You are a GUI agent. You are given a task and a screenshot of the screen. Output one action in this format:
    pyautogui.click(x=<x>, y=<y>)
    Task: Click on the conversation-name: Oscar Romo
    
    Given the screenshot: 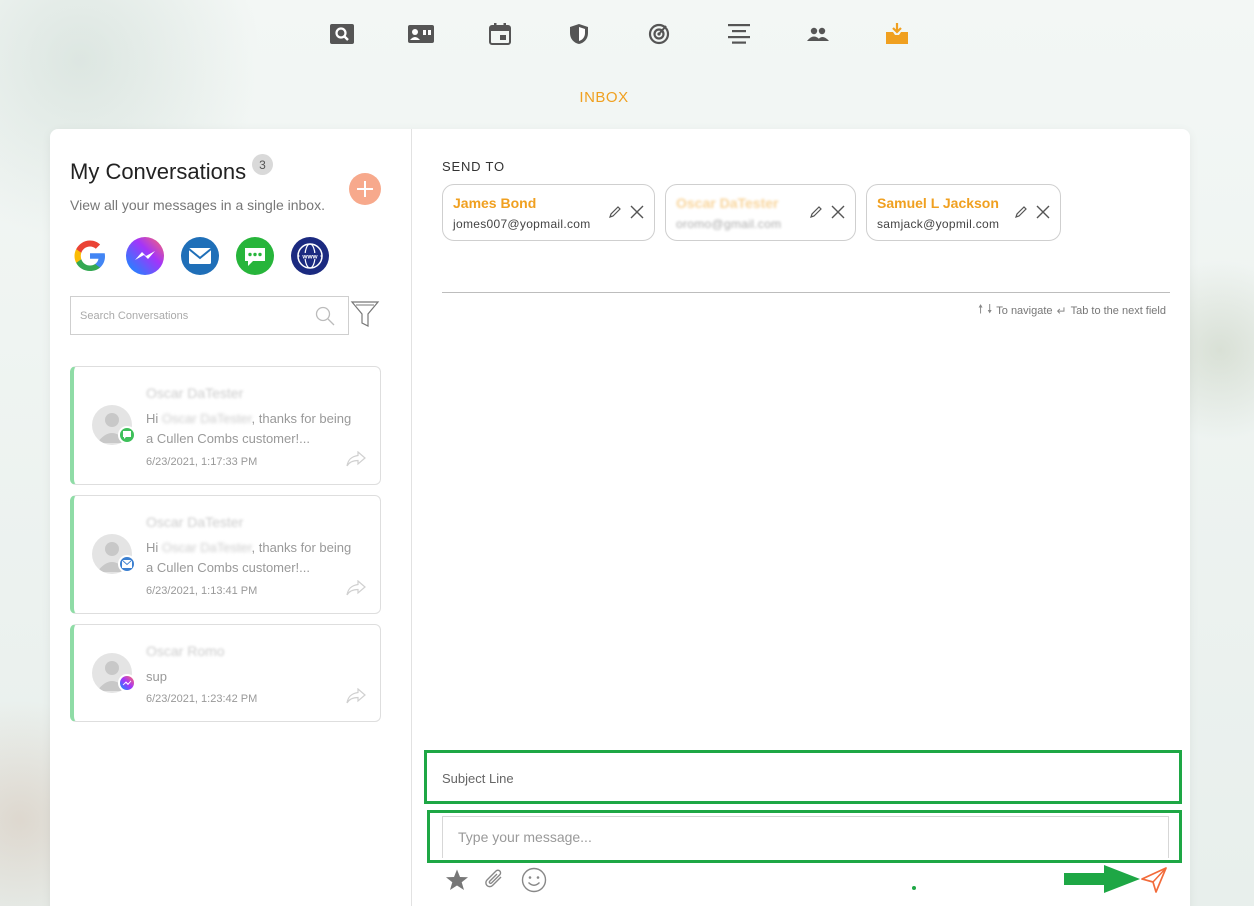 What is the action you would take?
    pyautogui.click(x=185, y=651)
    